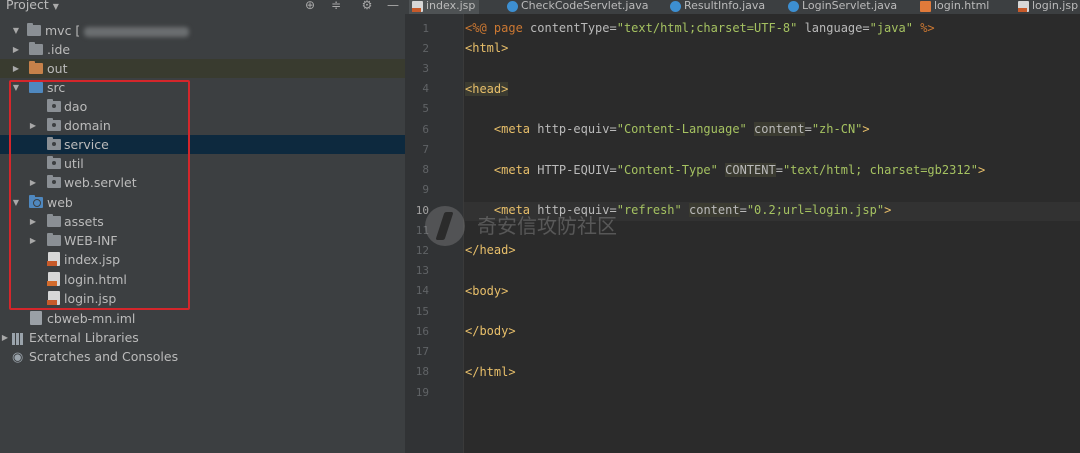 The height and width of the screenshot is (453, 1080). I want to click on line-number: 3, so click(425, 68).